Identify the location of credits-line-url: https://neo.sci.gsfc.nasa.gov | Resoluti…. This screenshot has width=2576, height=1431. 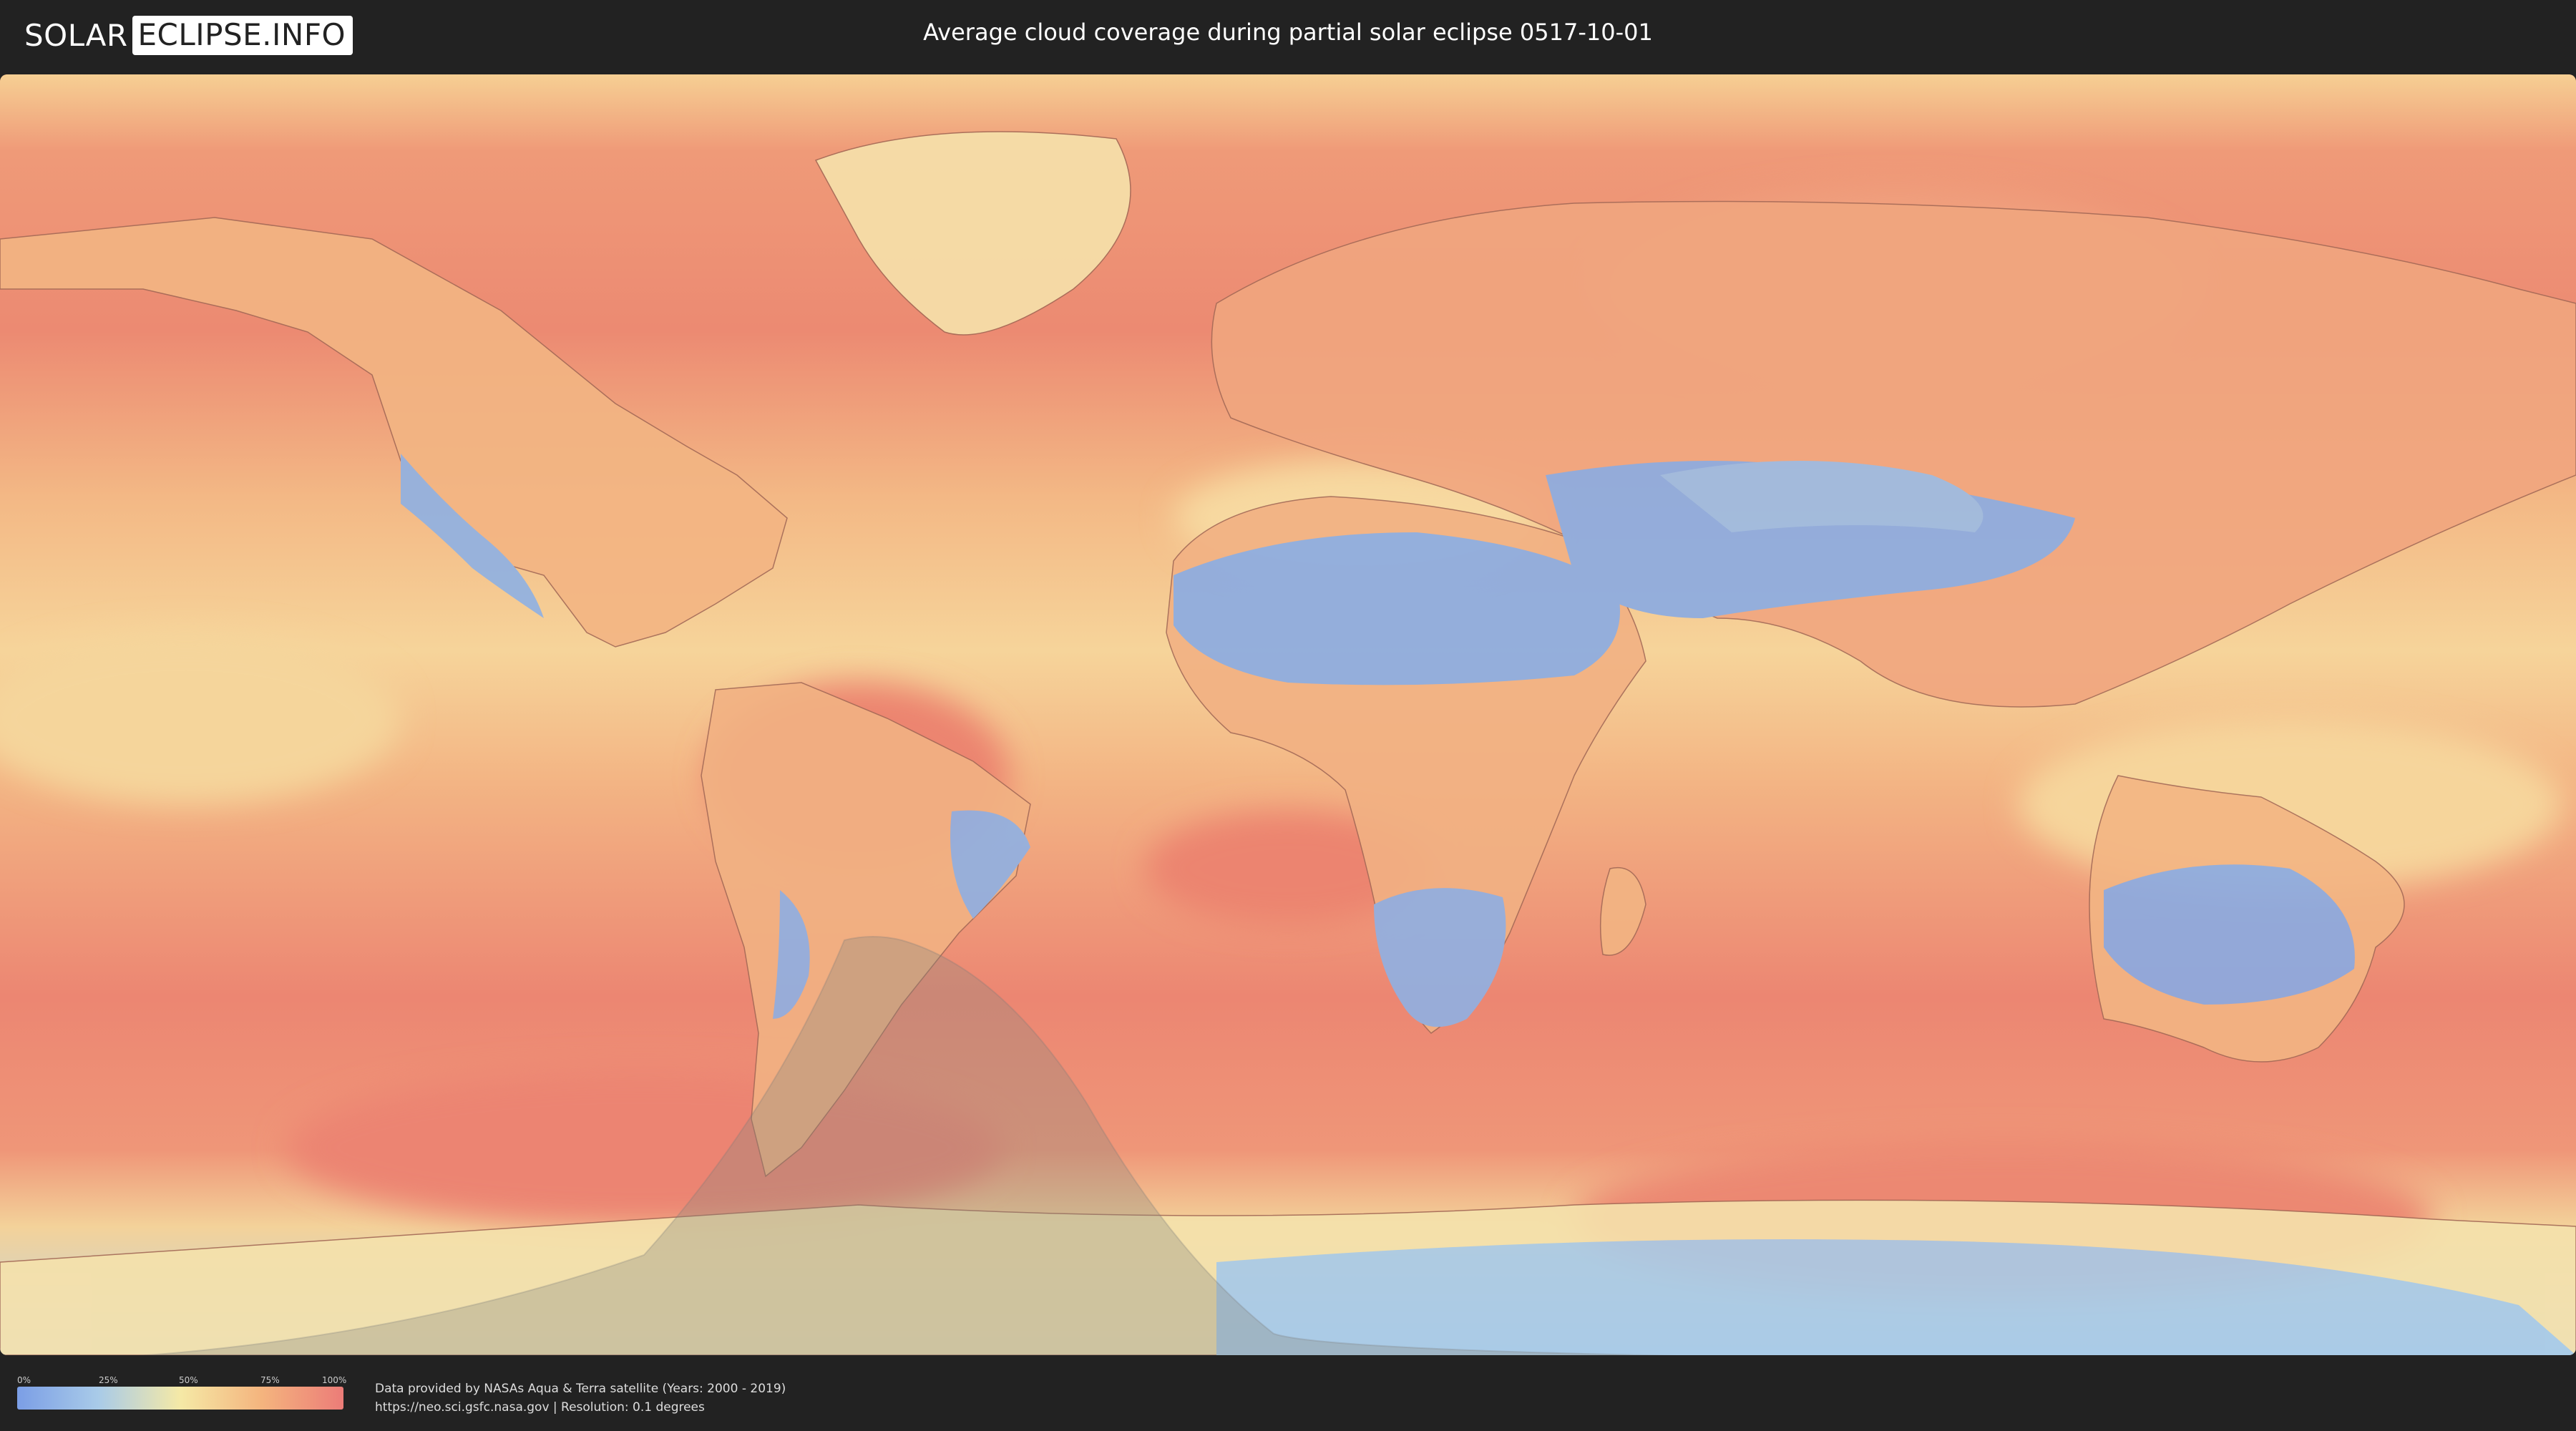
(580, 1407).